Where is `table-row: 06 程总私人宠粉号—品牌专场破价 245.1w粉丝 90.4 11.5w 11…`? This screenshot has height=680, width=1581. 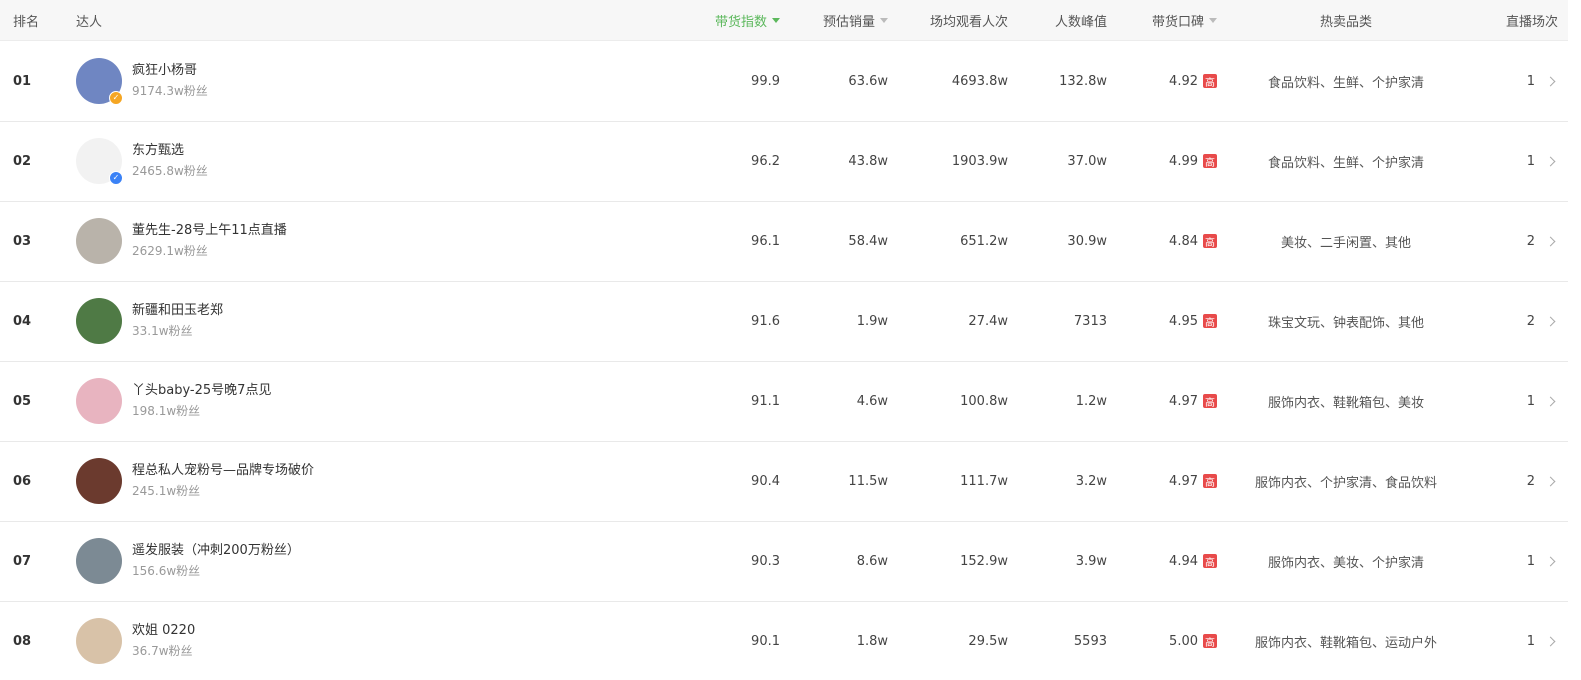 table-row: 06 程总私人宠粉号—品牌专场破价 245.1w粉丝 90.4 11.5w 11… is located at coordinates (784, 481).